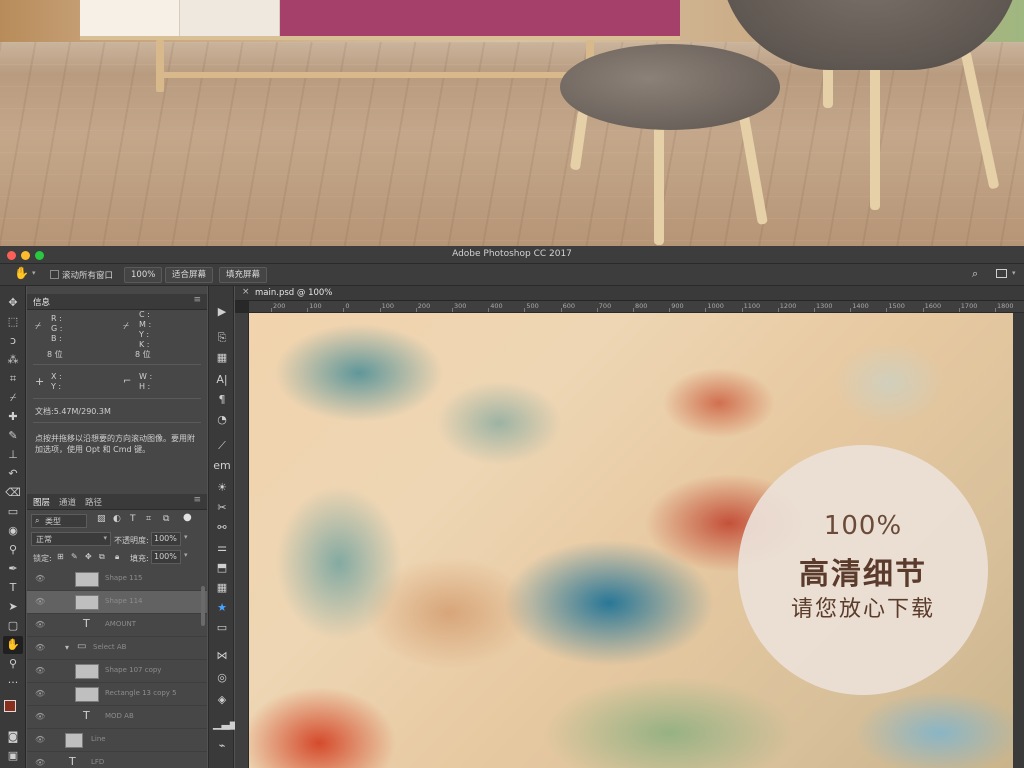 This screenshot has width=1024, height=768. Describe the element at coordinates (71, 539) in the screenshot. I see `blend-mode-select: 正常 ▾` at that location.